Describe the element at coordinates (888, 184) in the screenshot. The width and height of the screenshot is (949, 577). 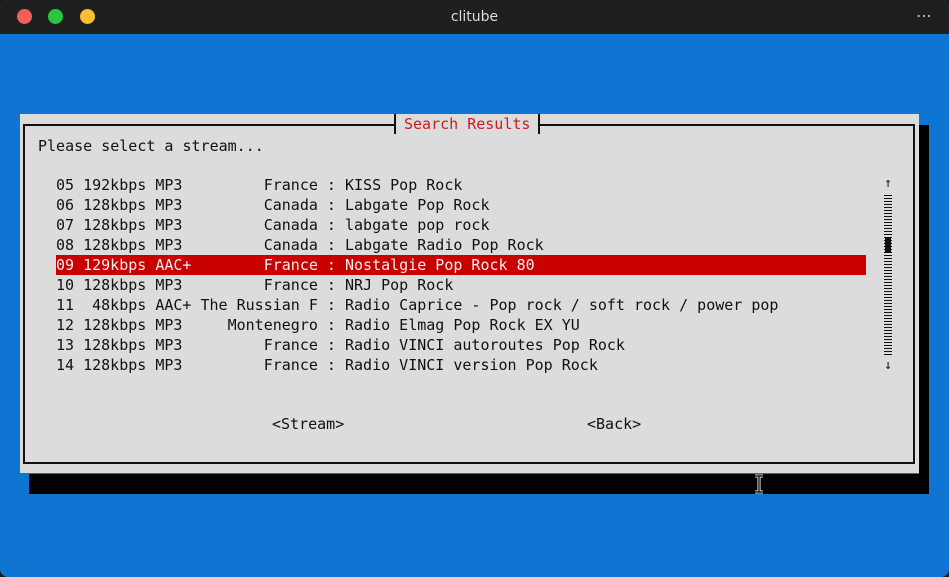
I see `scroll-up-arrow-icon: ↑` at that location.